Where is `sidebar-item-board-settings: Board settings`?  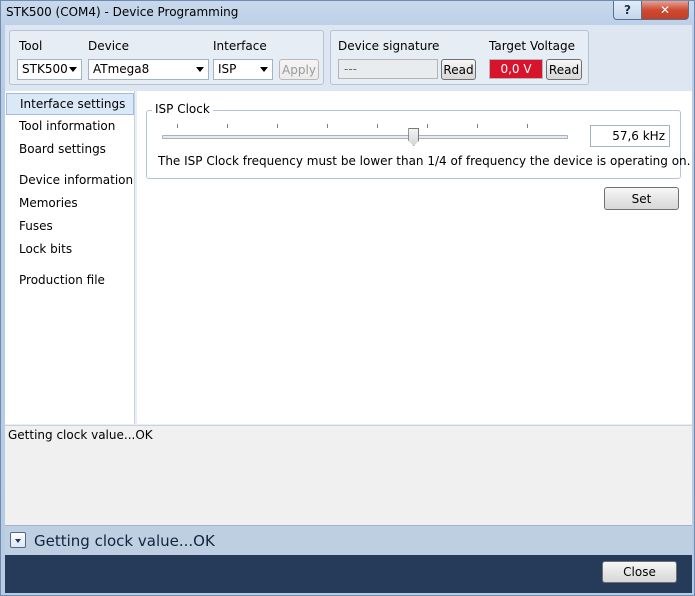 sidebar-item-board-settings: Board settings is located at coordinates (70, 150).